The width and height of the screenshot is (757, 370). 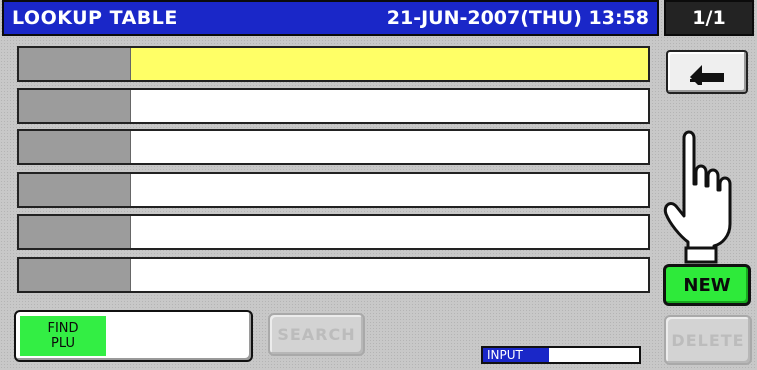 I want to click on delete-button: DELETE, so click(x=708, y=340).